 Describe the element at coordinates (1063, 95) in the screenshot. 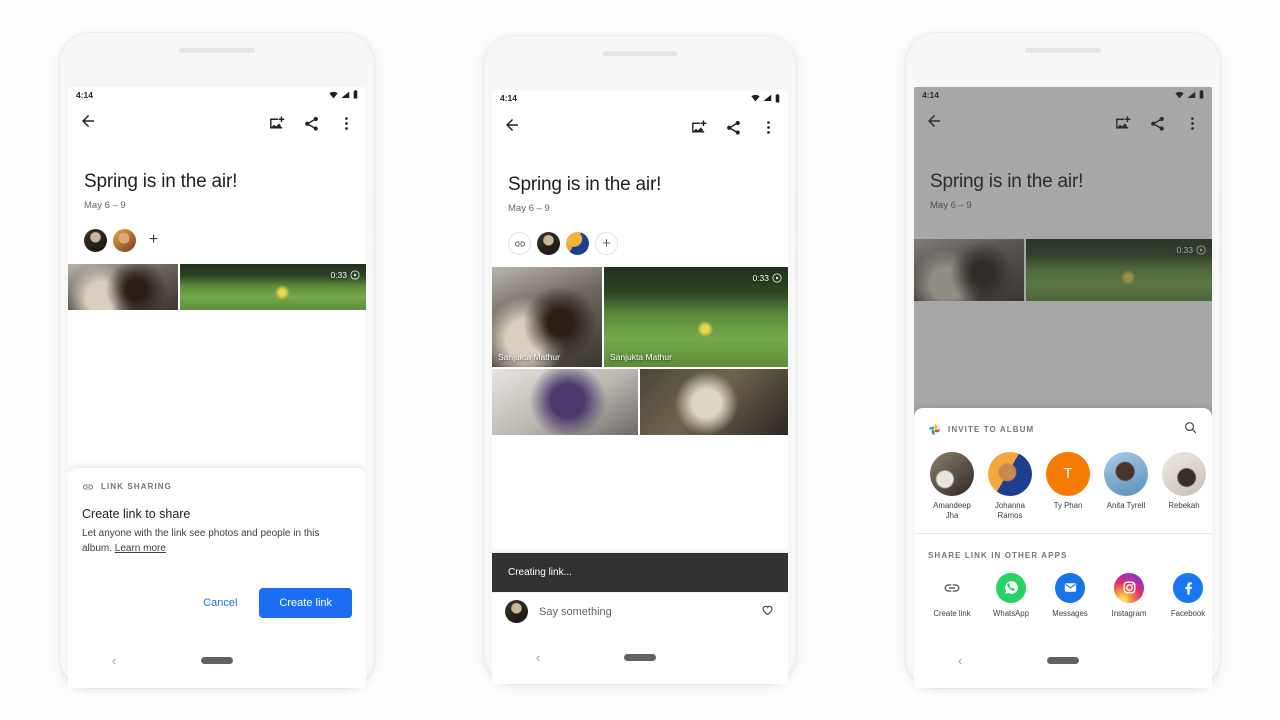

I see `status-bar: 4:14` at that location.